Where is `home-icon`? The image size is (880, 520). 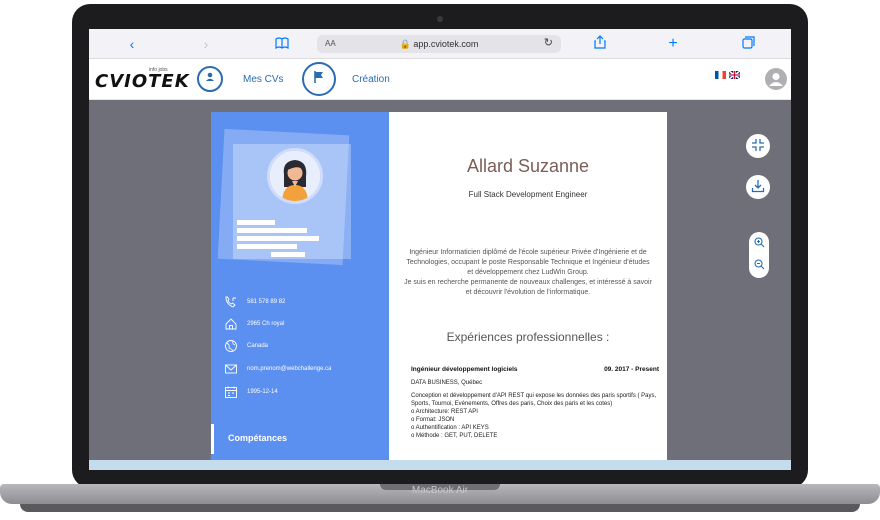
home-icon is located at coordinates (231, 324).